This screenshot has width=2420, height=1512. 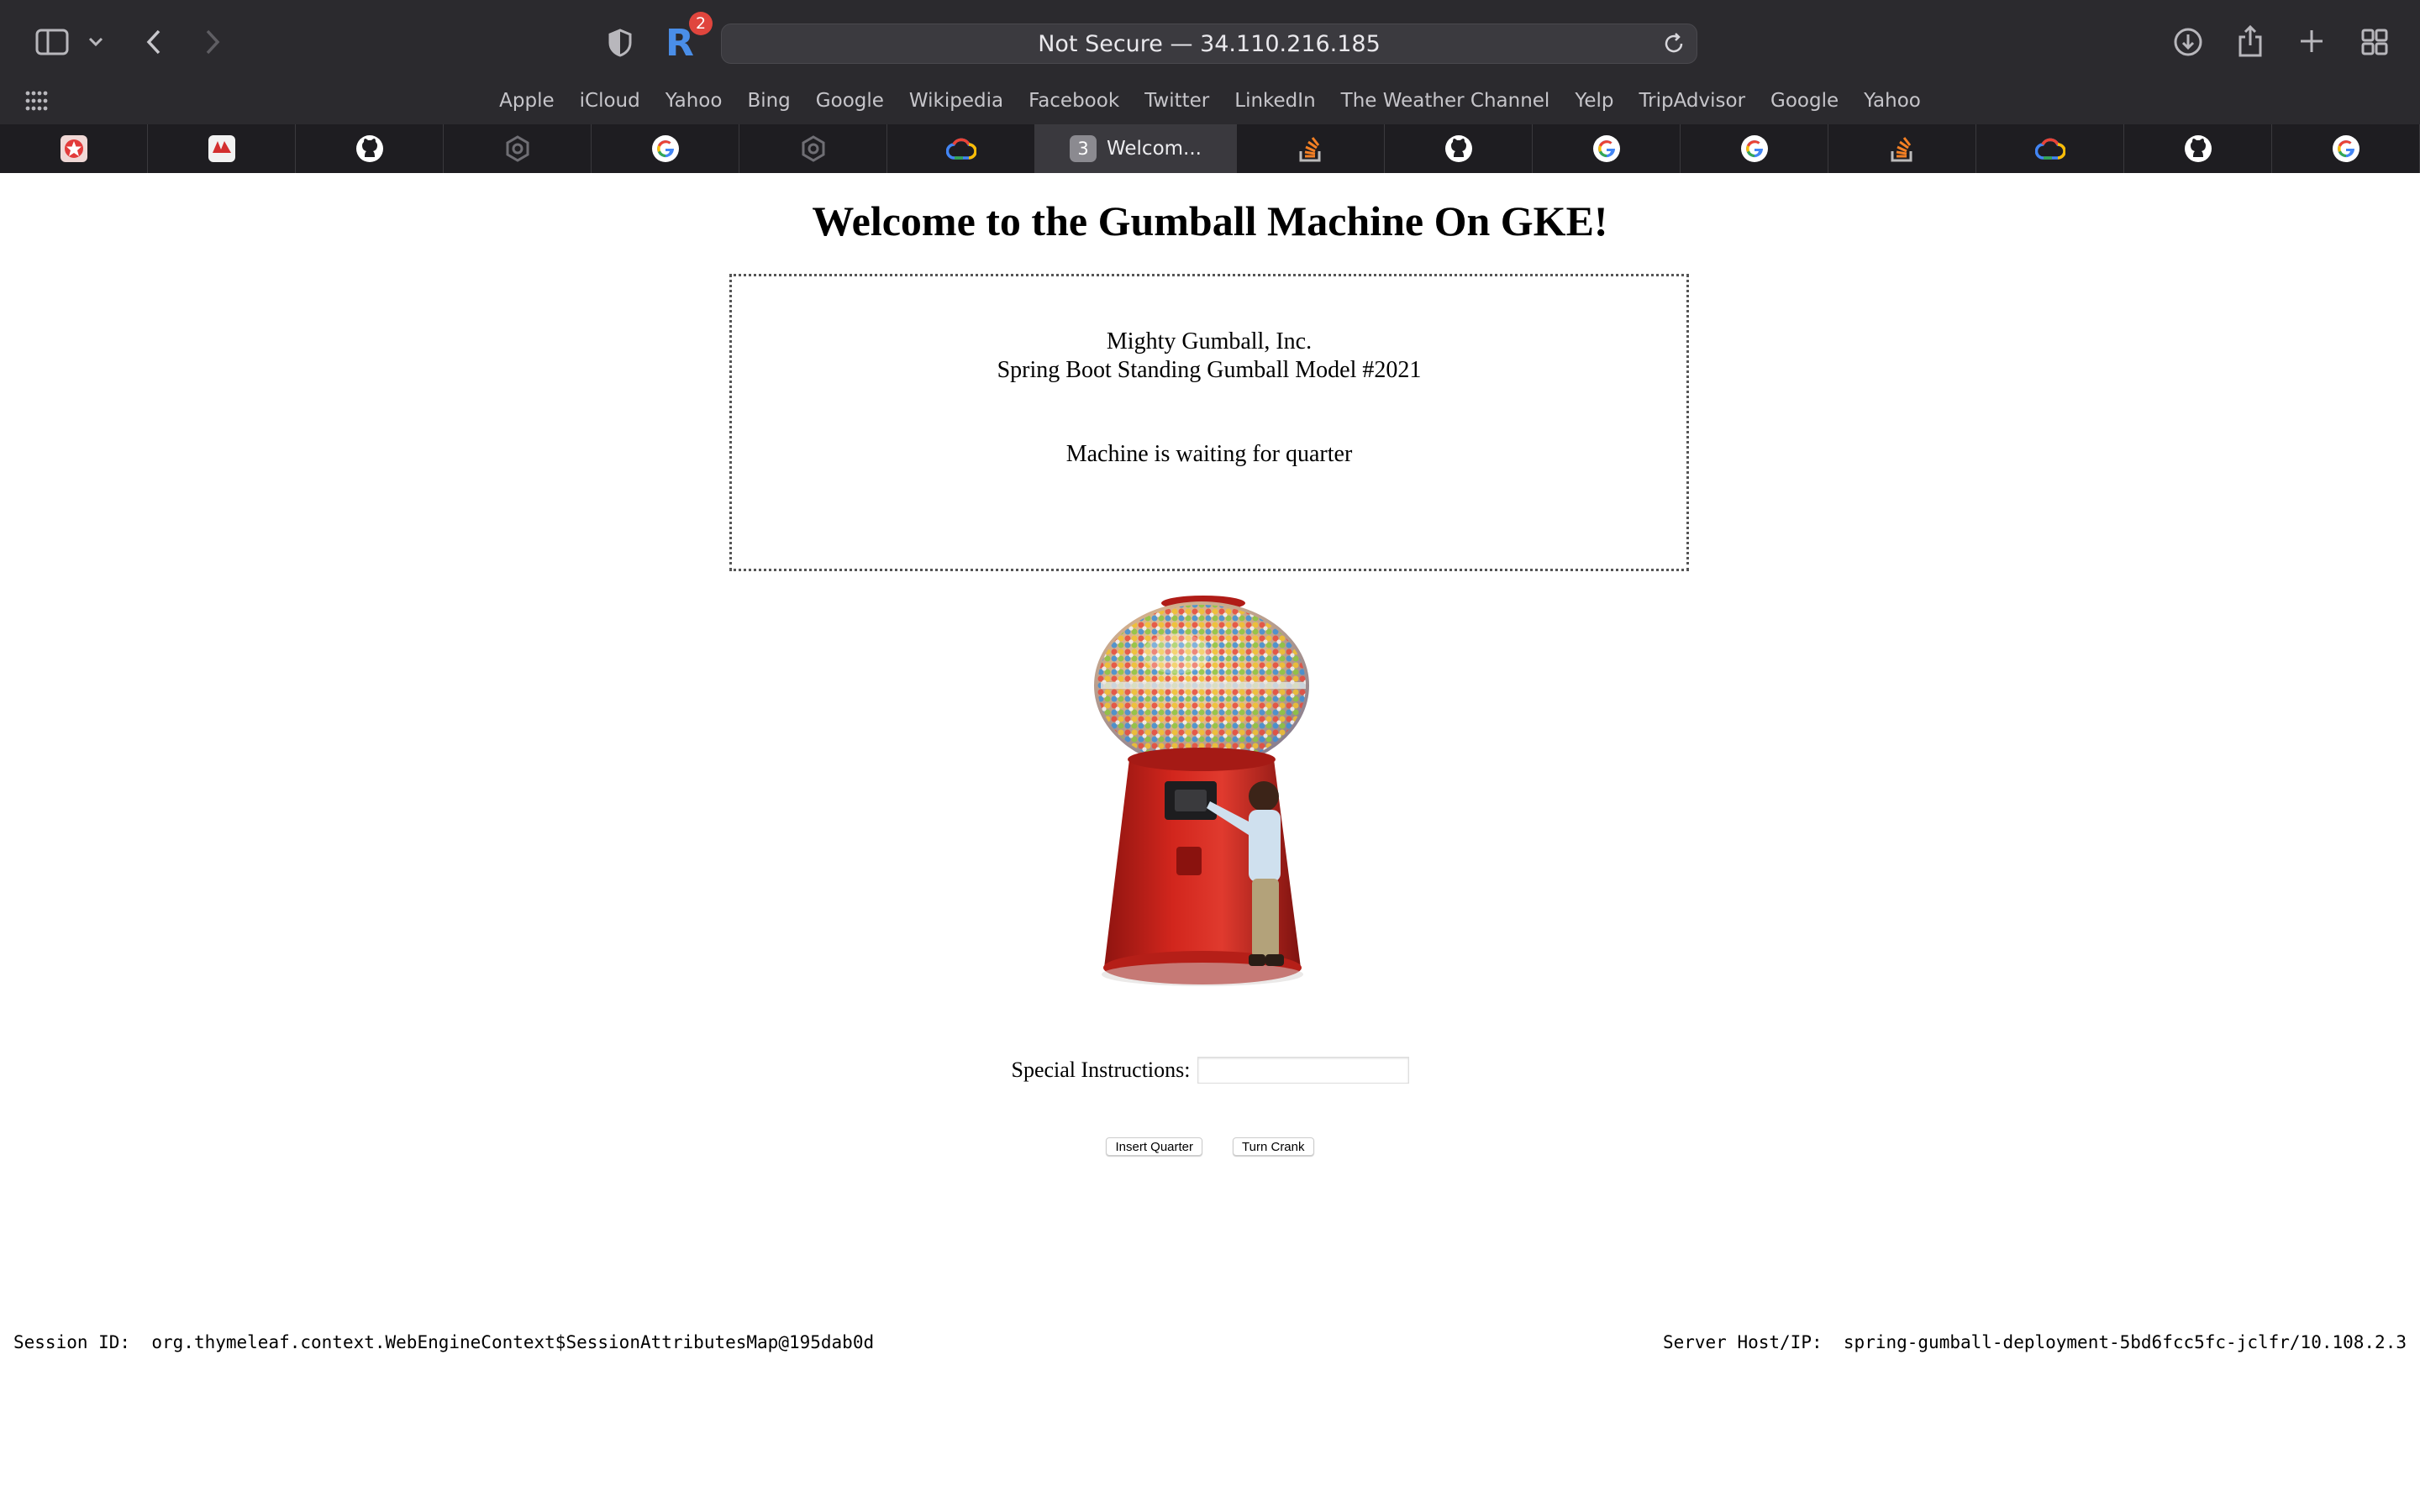 I want to click on forward-icon, so click(x=212, y=42).